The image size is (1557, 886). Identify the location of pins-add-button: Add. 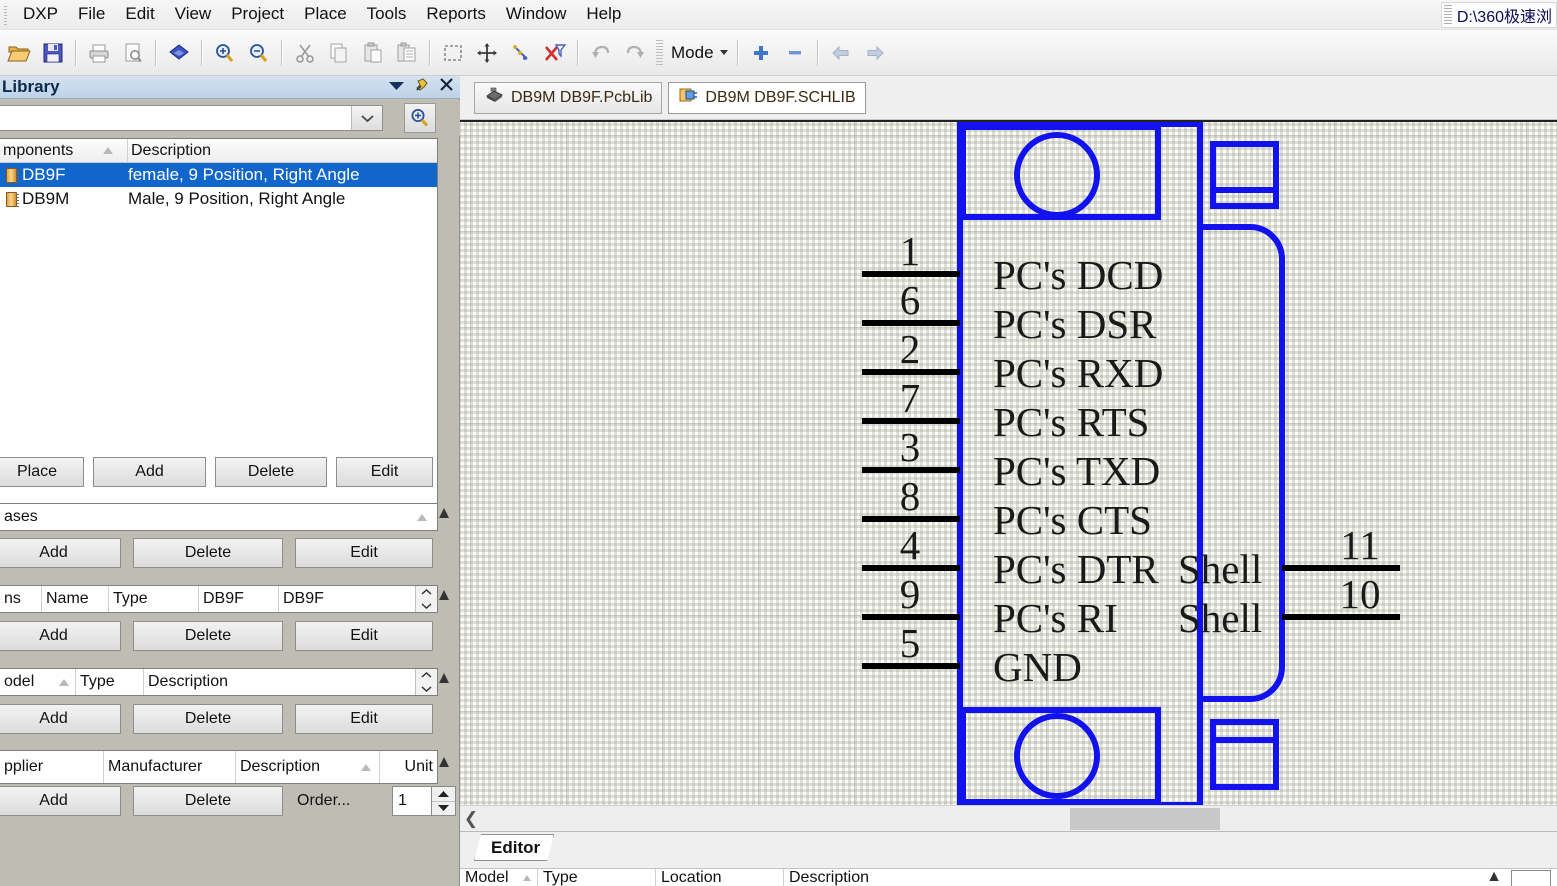
(60, 636).